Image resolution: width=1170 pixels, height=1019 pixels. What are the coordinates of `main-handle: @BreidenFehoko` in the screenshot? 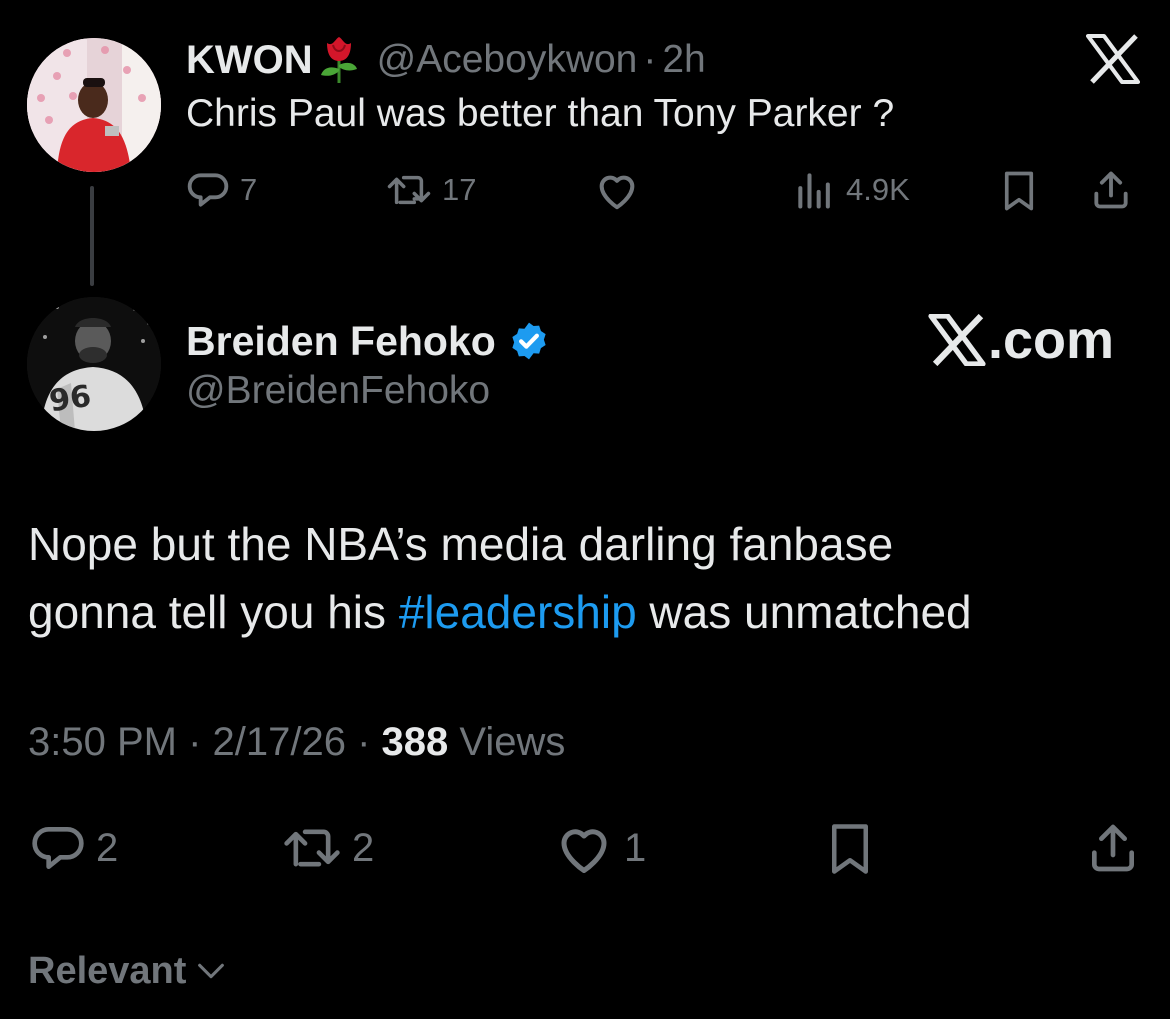 It's located at (338, 391).